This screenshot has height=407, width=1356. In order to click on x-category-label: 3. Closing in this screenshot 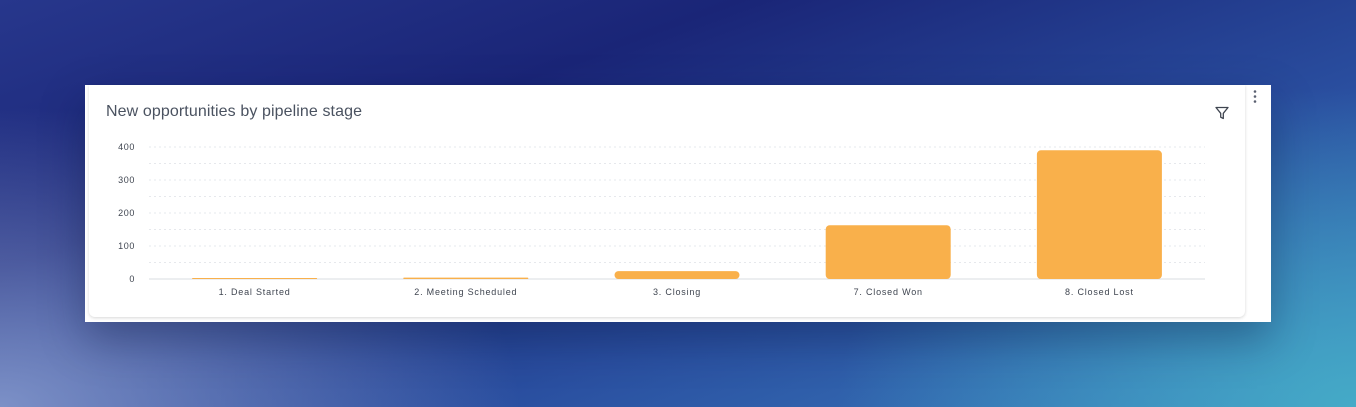, I will do `click(677, 292)`.